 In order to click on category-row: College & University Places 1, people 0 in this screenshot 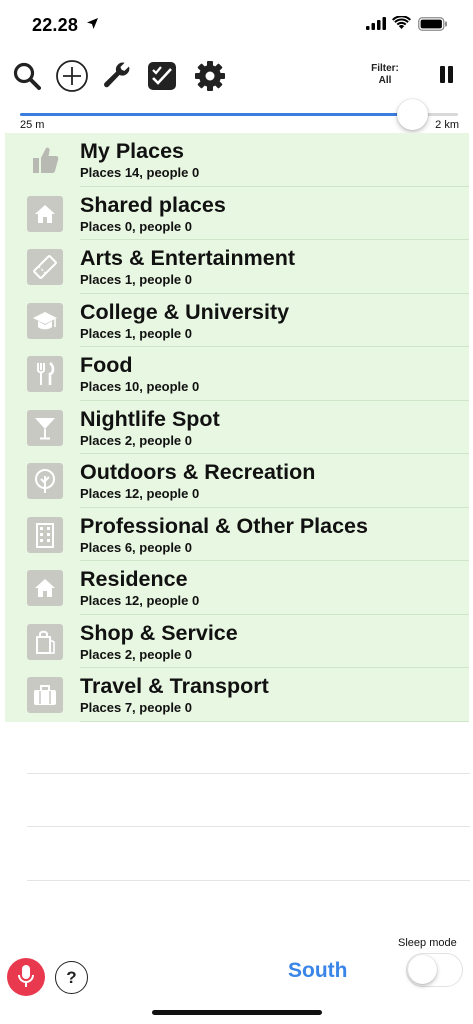, I will do `click(237, 321)`.